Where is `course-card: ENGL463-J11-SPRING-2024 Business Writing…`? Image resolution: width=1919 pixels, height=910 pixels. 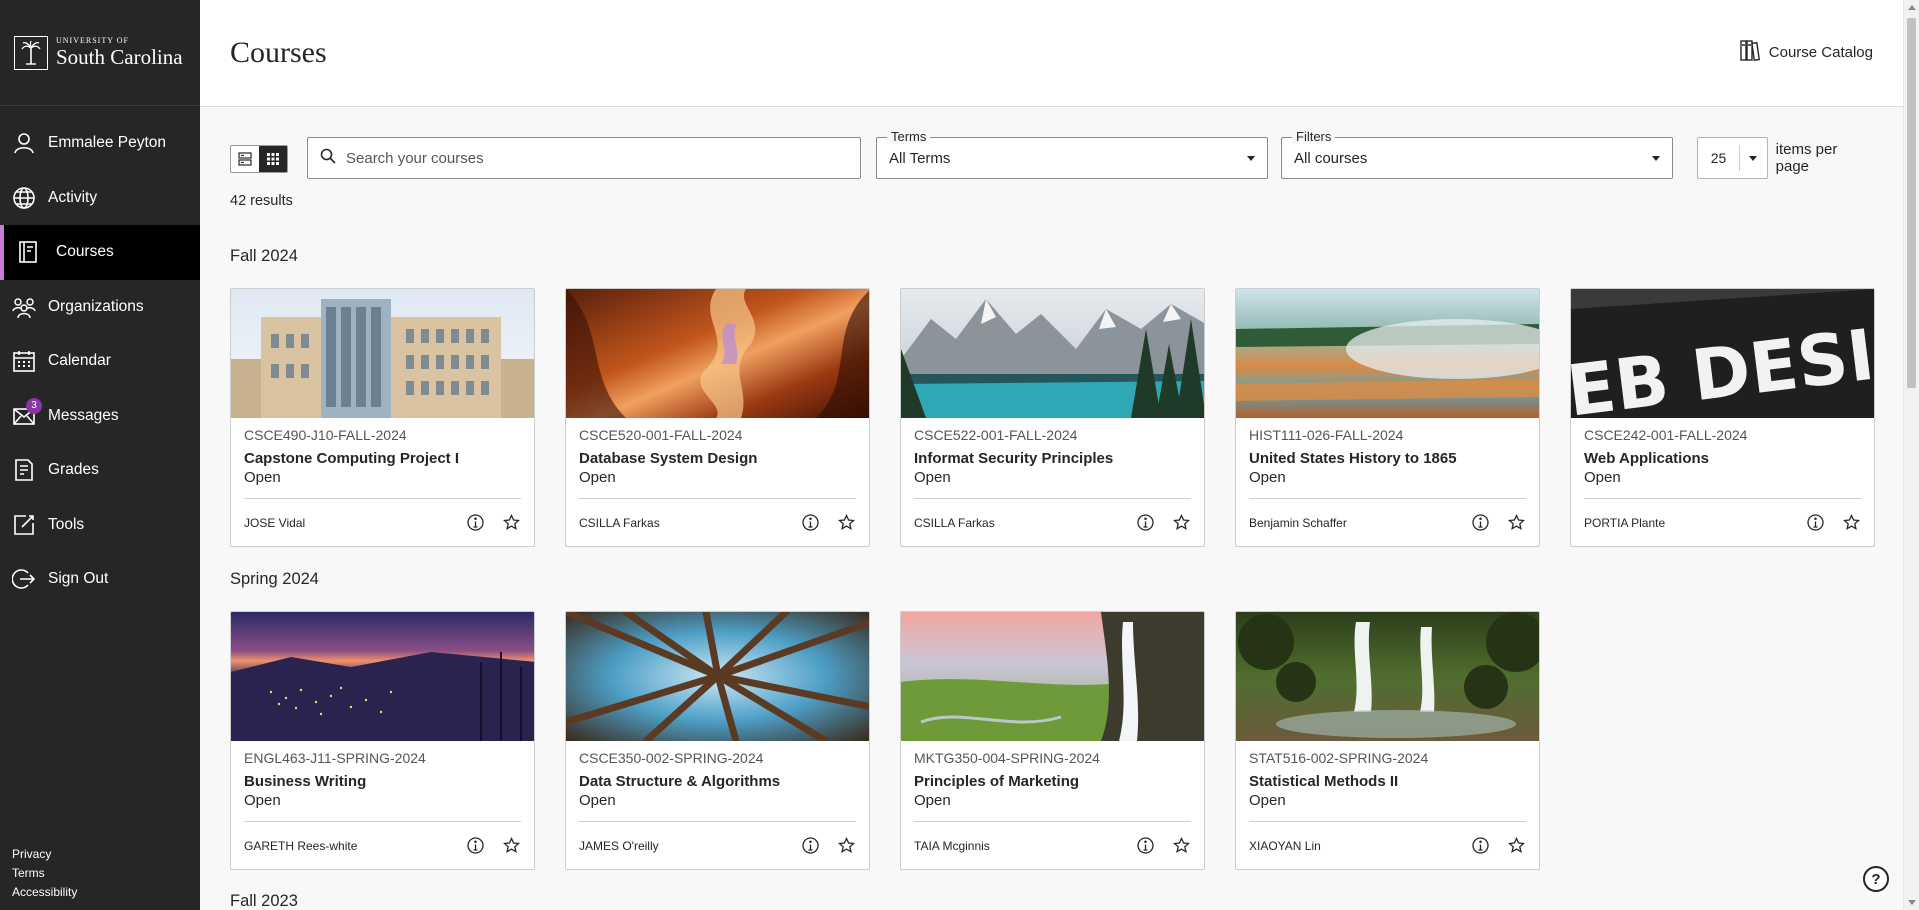 course-card: ENGL463-J11-SPRING-2024 Business Writing… is located at coordinates (382, 740).